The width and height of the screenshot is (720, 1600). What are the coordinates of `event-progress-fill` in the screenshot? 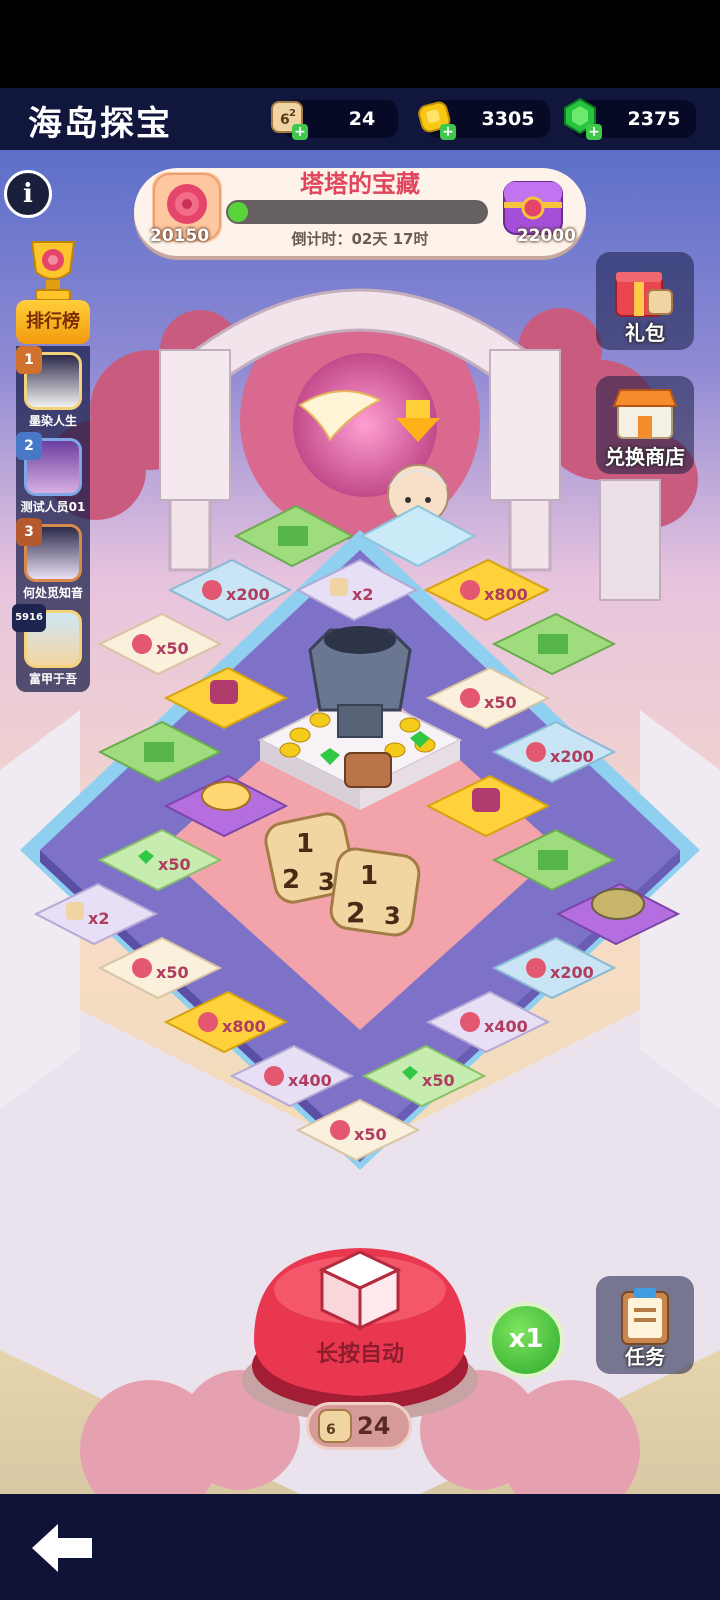 It's located at (238, 212).